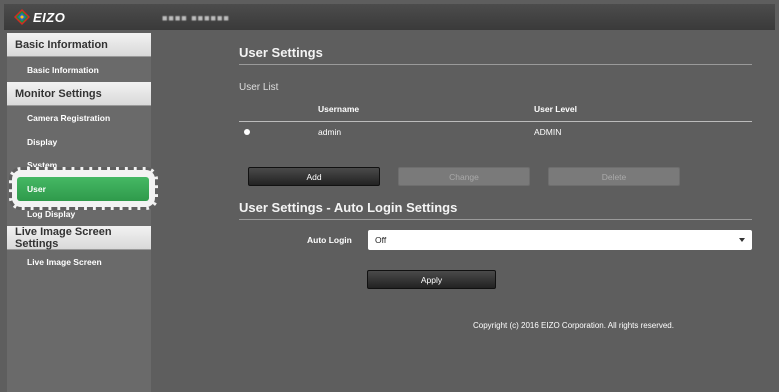  I want to click on auto-login-title: User Settings - Auto Login Settings, so click(495, 210).